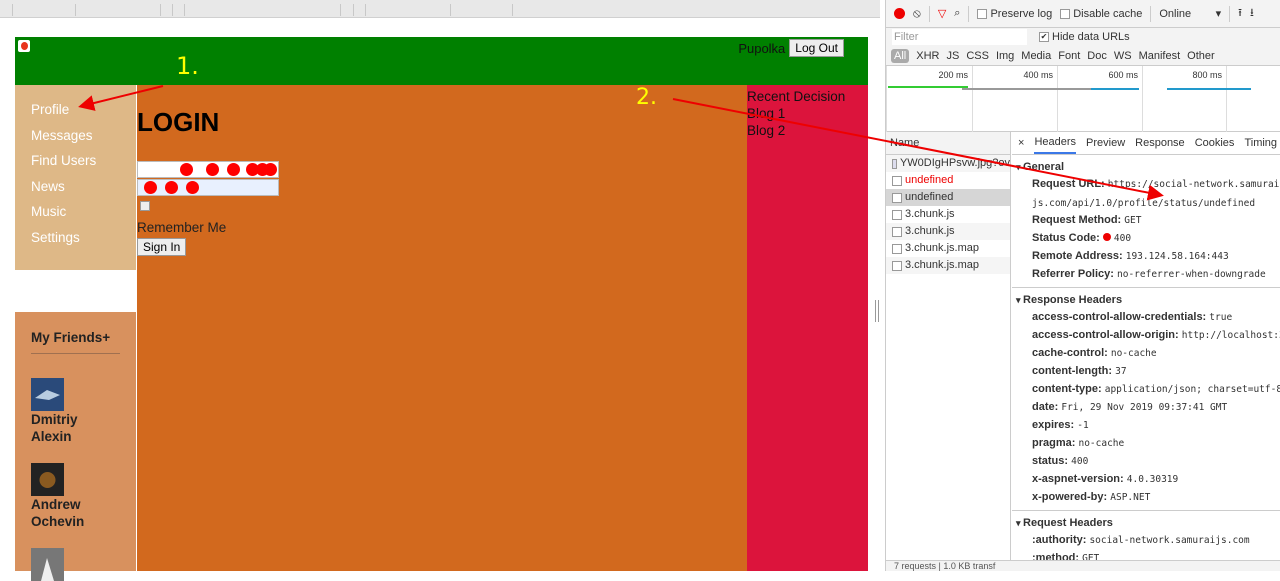 The image size is (1280, 581). What do you see at coordinates (948, 163) in the screenshot?
I see `request-row: YW0DIgHPsvw.jpg?ov` at bounding box center [948, 163].